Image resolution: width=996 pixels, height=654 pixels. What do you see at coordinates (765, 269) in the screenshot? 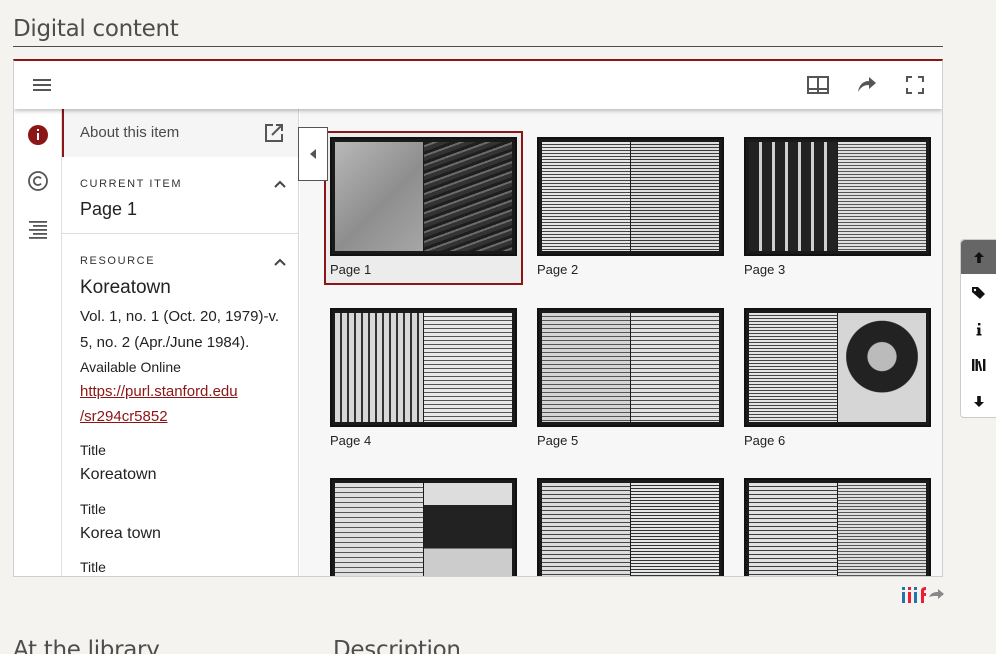
I see `page-label: Page 3` at bounding box center [765, 269].